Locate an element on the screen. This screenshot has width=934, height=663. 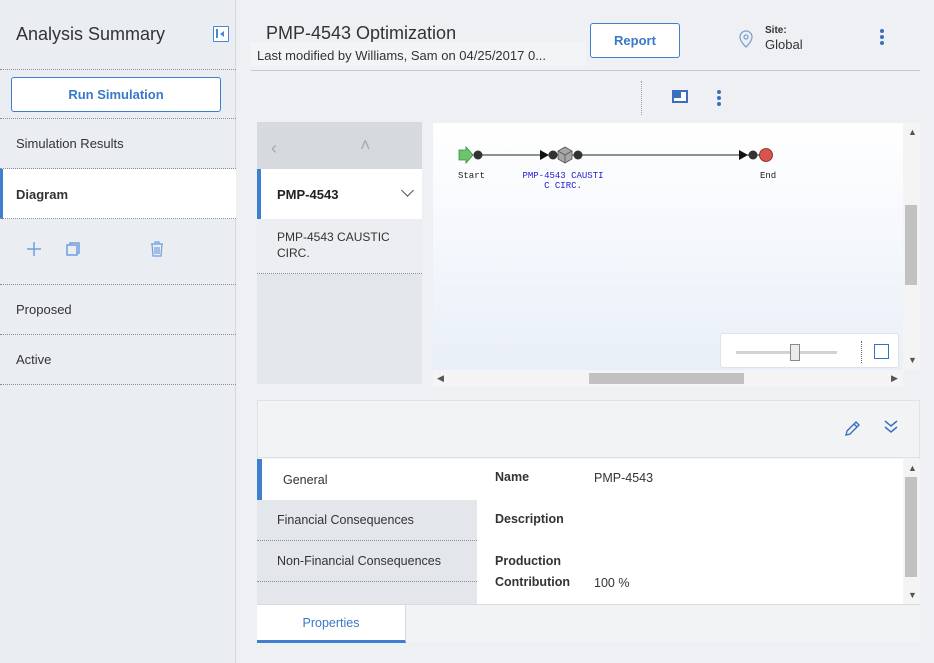
diagram-horizontal-scrollbar: ◀ ▶ is located at coordinates (668, 378).